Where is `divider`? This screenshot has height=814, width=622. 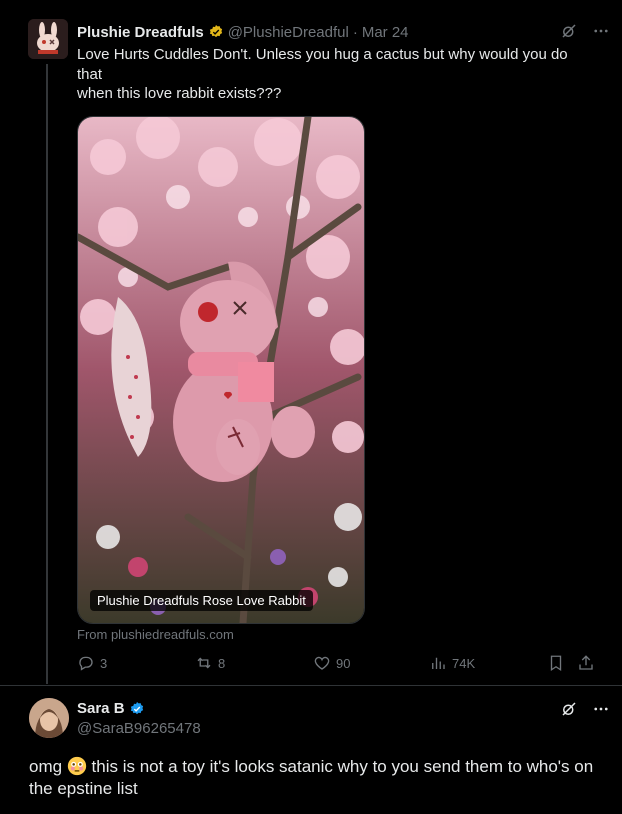
divider is located at coordinates (311, 685).